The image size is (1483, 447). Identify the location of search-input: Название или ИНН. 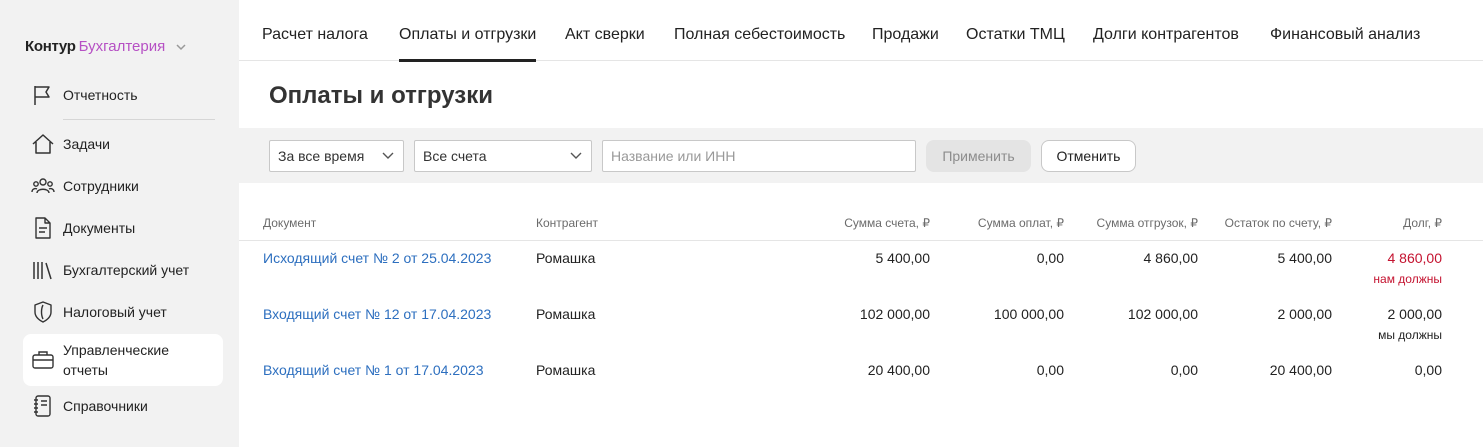
(759, 156).